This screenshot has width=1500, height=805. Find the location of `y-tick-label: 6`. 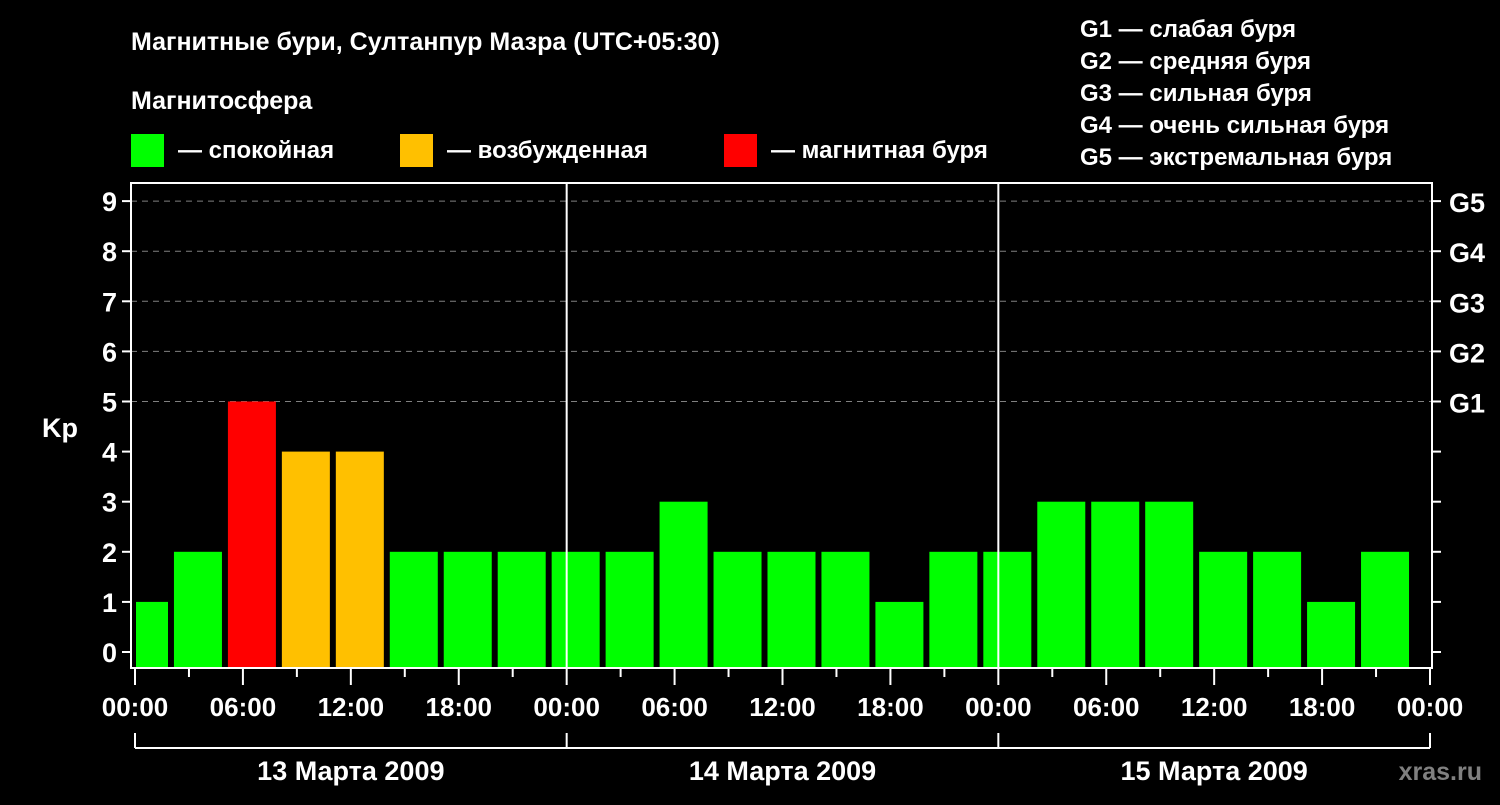

y-tick-label: 6 is located at coordinates (109, 352).